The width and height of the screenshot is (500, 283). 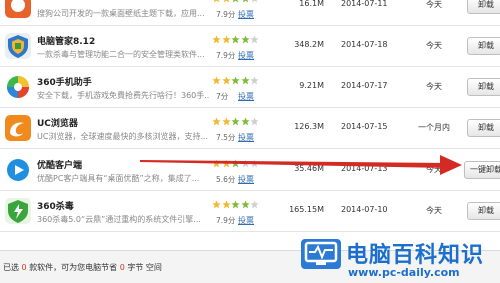 I want to click on app-size: 348.2M, so click(x=309, y=44).